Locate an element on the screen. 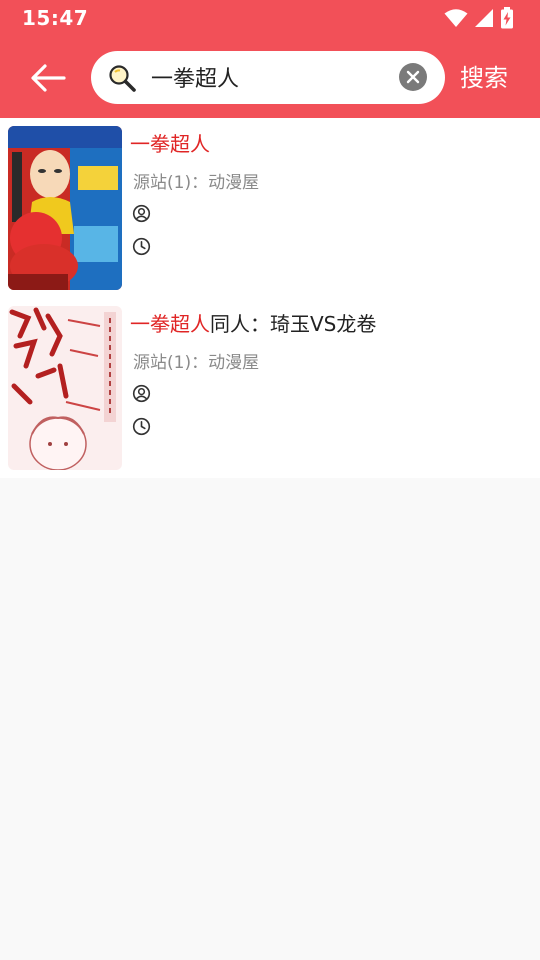  app-header: 15:47 一拳超人 搜索 is located at coordinates (270, 59).